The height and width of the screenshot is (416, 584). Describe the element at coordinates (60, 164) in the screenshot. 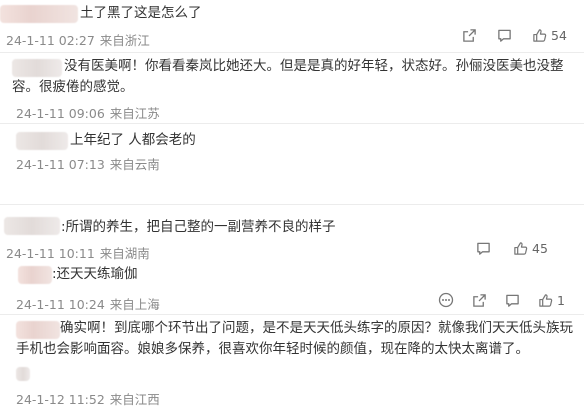

I see `comment-date: 24-1-11 07:13` at that location.